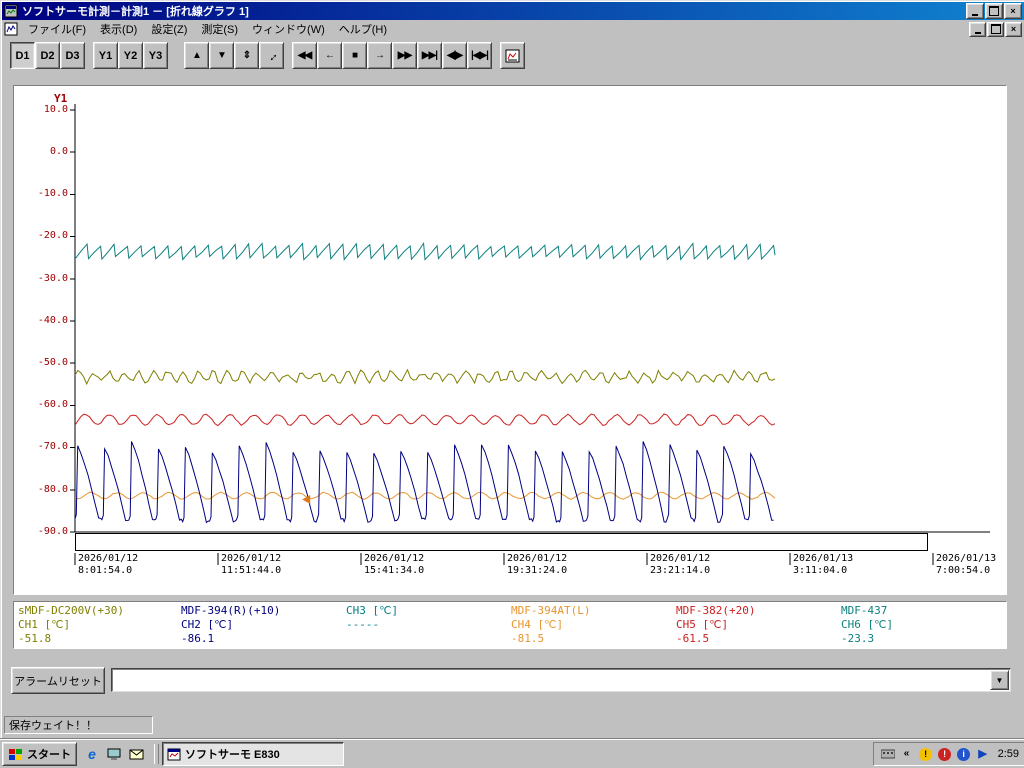 Image resolution: width=1024 pixels, height=768 pixels. What do you see at coordinates (552, 679) in the screenshot?
I see `alarm-selector-value` at bounding box center [552, 679].